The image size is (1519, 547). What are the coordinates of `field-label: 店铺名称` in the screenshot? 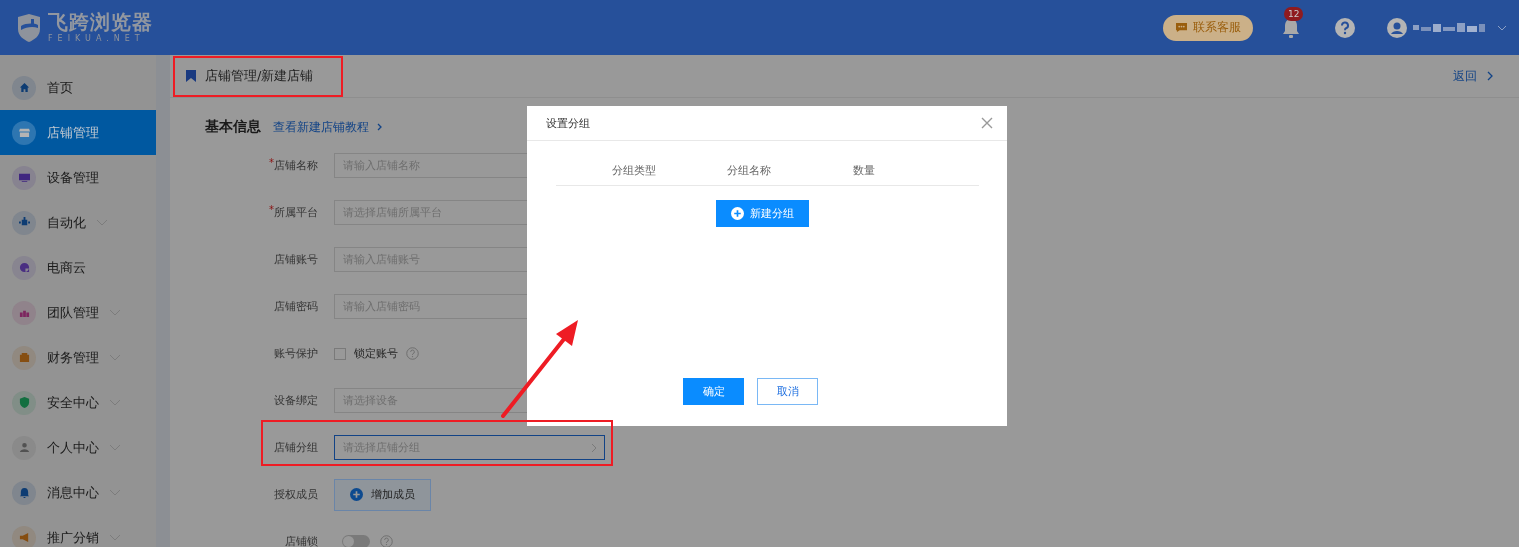 It's located at (296, 166).